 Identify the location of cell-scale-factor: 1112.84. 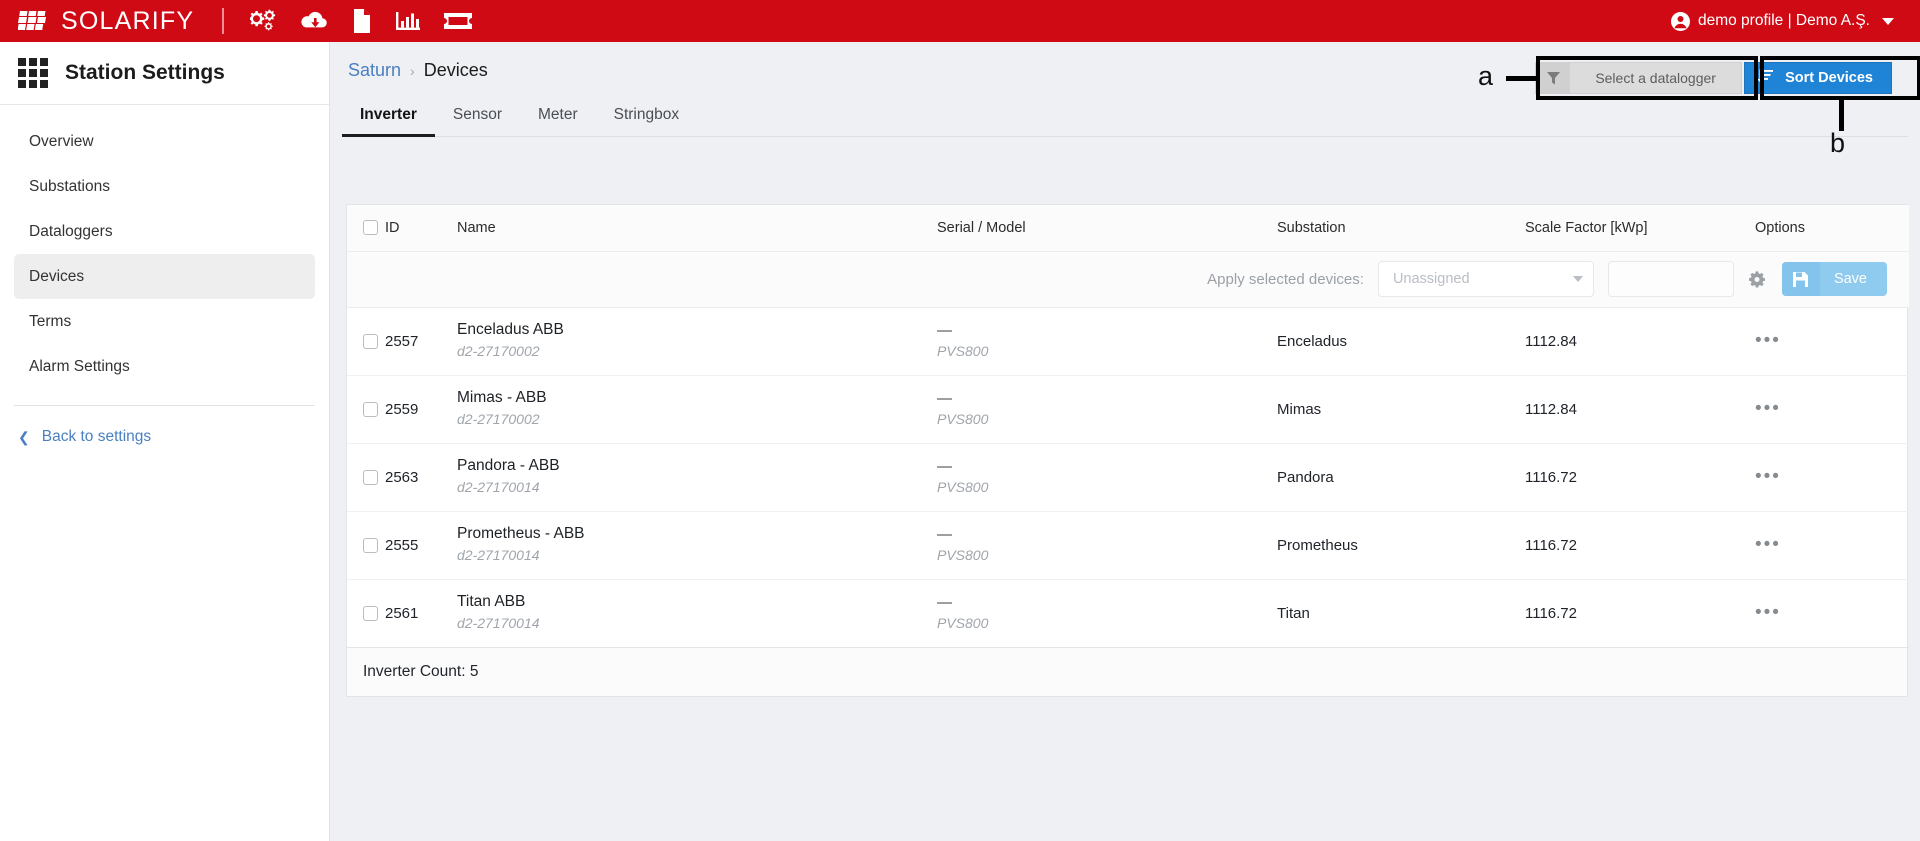
(1640, 409).